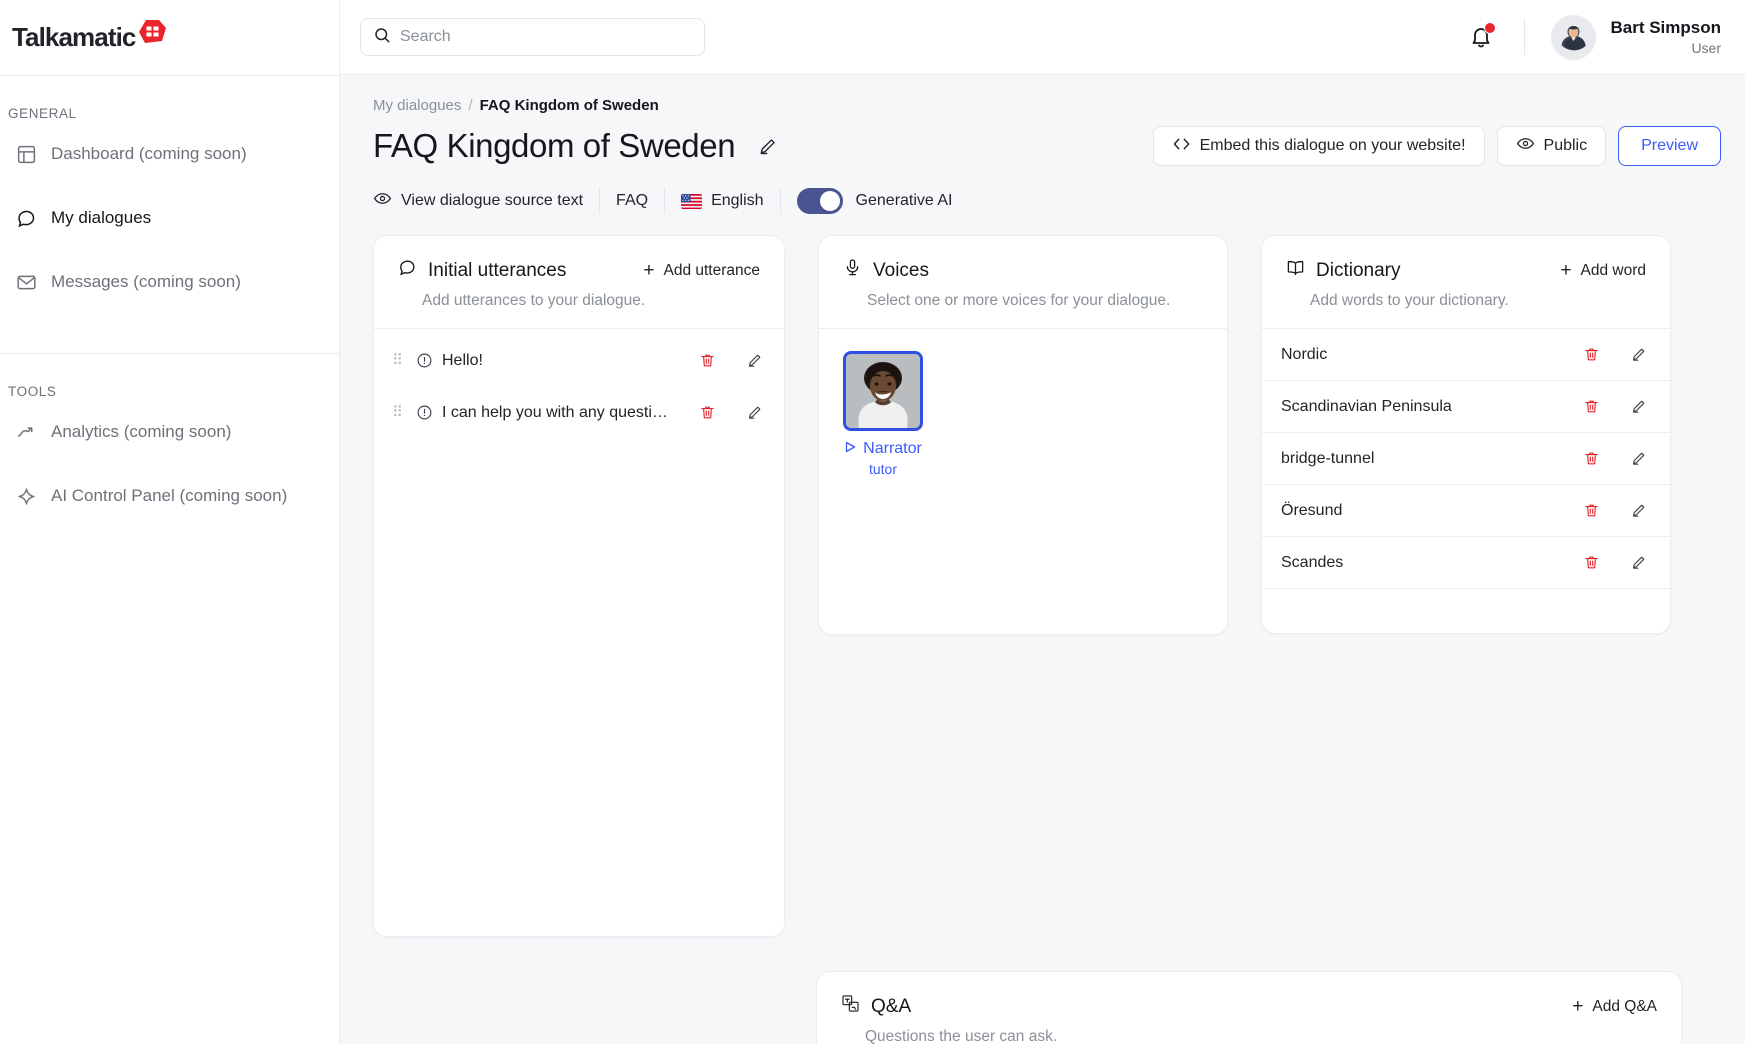  I want to click on list-item: Nordic, so click(1466, 355).